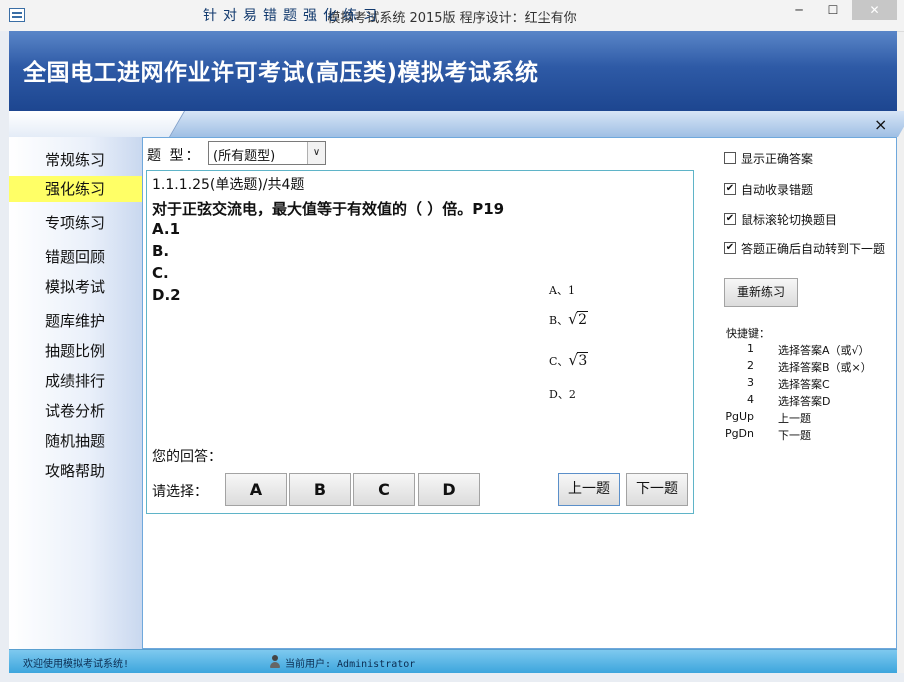  What do you see at coordinates (320, 489) in the screenshot?
I see `answer-b-button: B` at bounding box center [320, 489].